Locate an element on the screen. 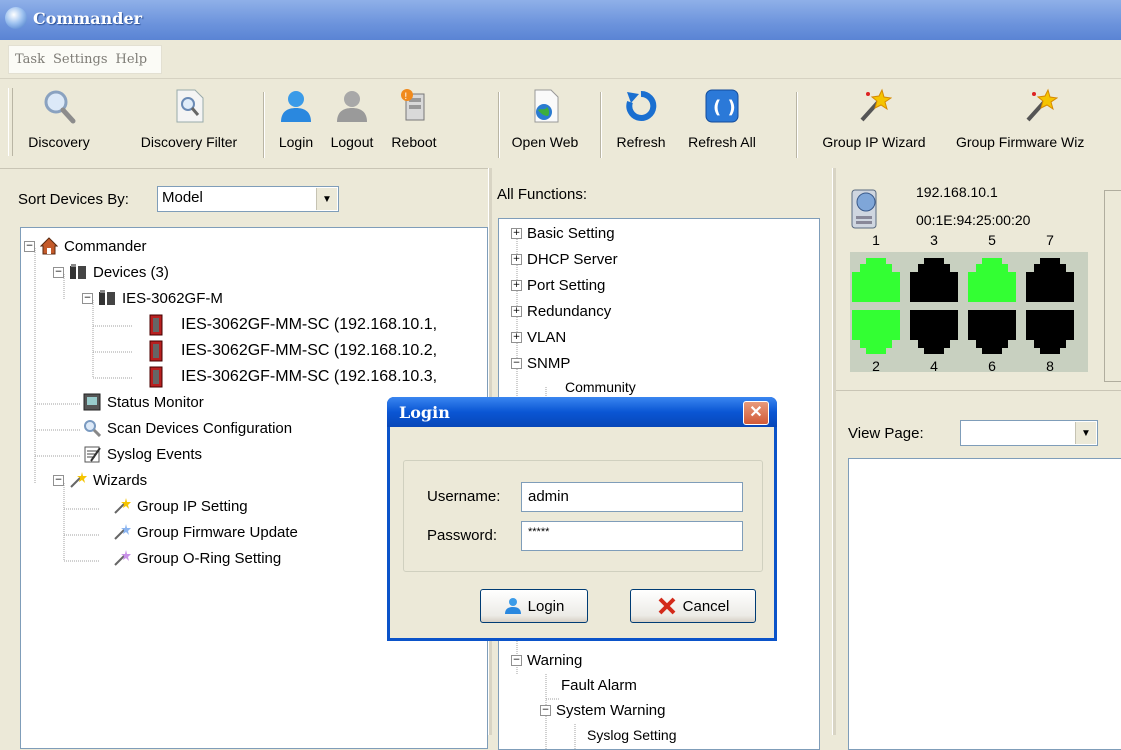 This screenshot has height=750, width=1121. logout-button: Logout is located at coordinates (352, 123).